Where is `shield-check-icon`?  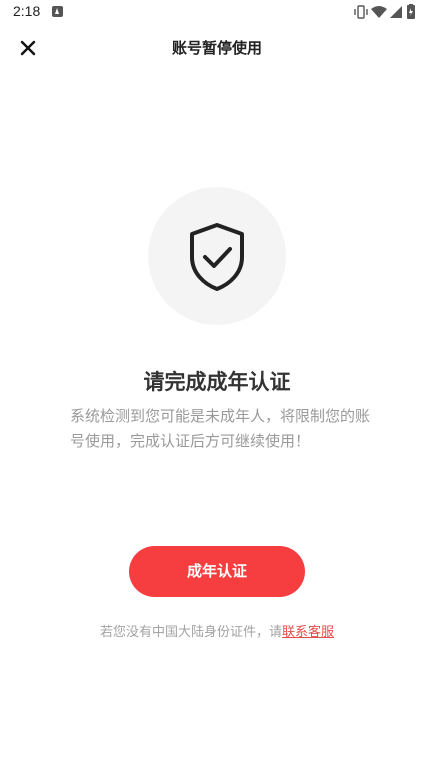
shield-check-icon is located at coordinates (217, 257).